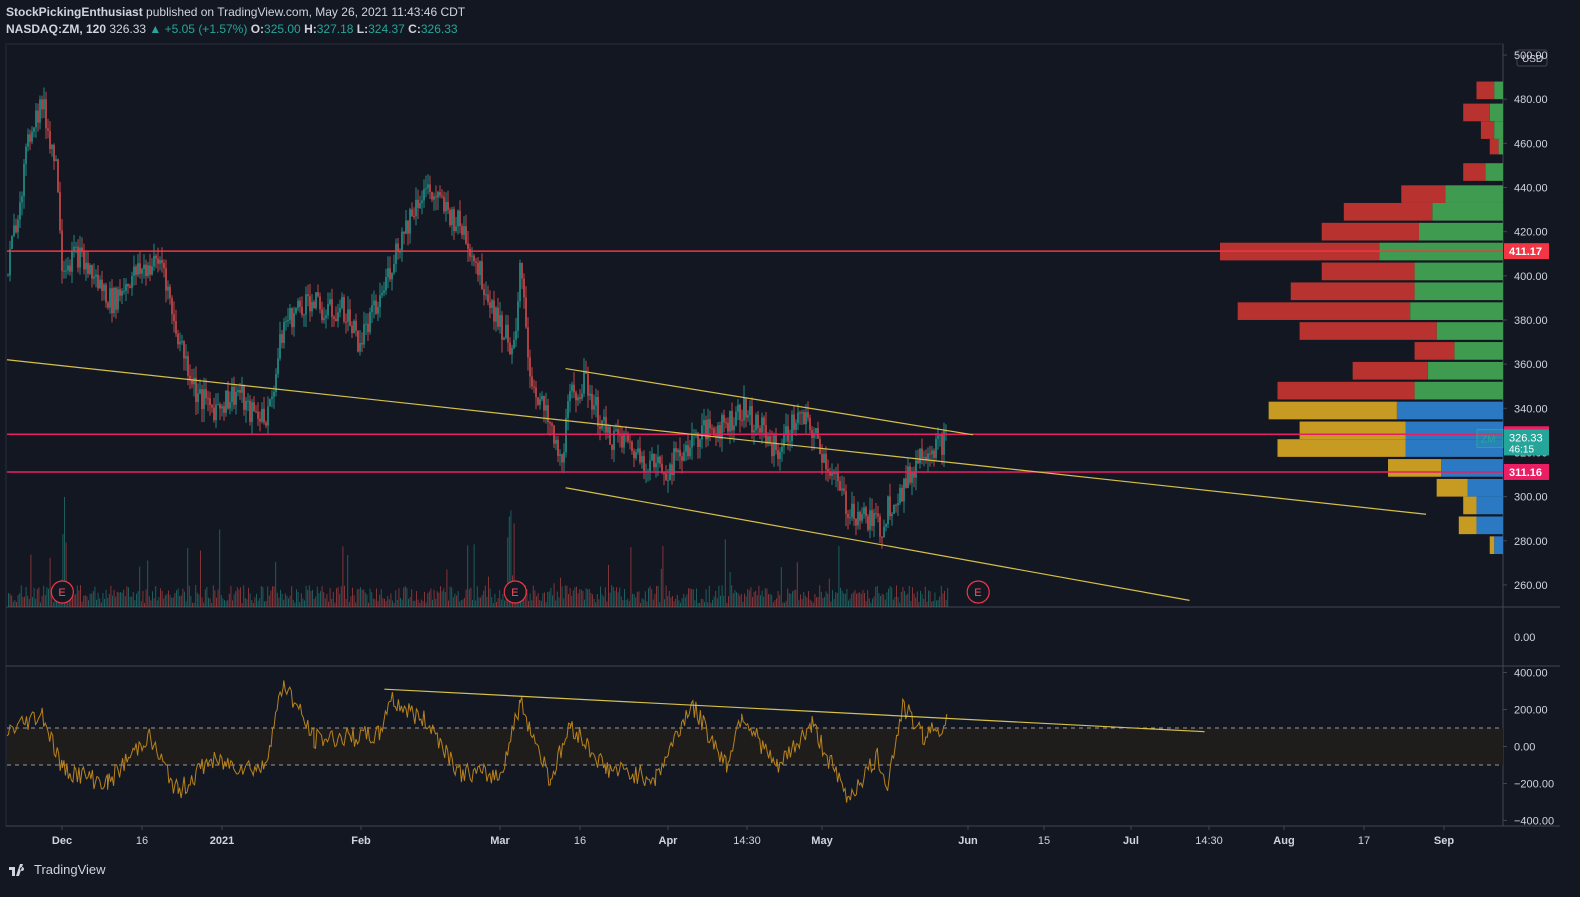  I want to click on bar-countdown-label: 46:15, so click(1521, 449).